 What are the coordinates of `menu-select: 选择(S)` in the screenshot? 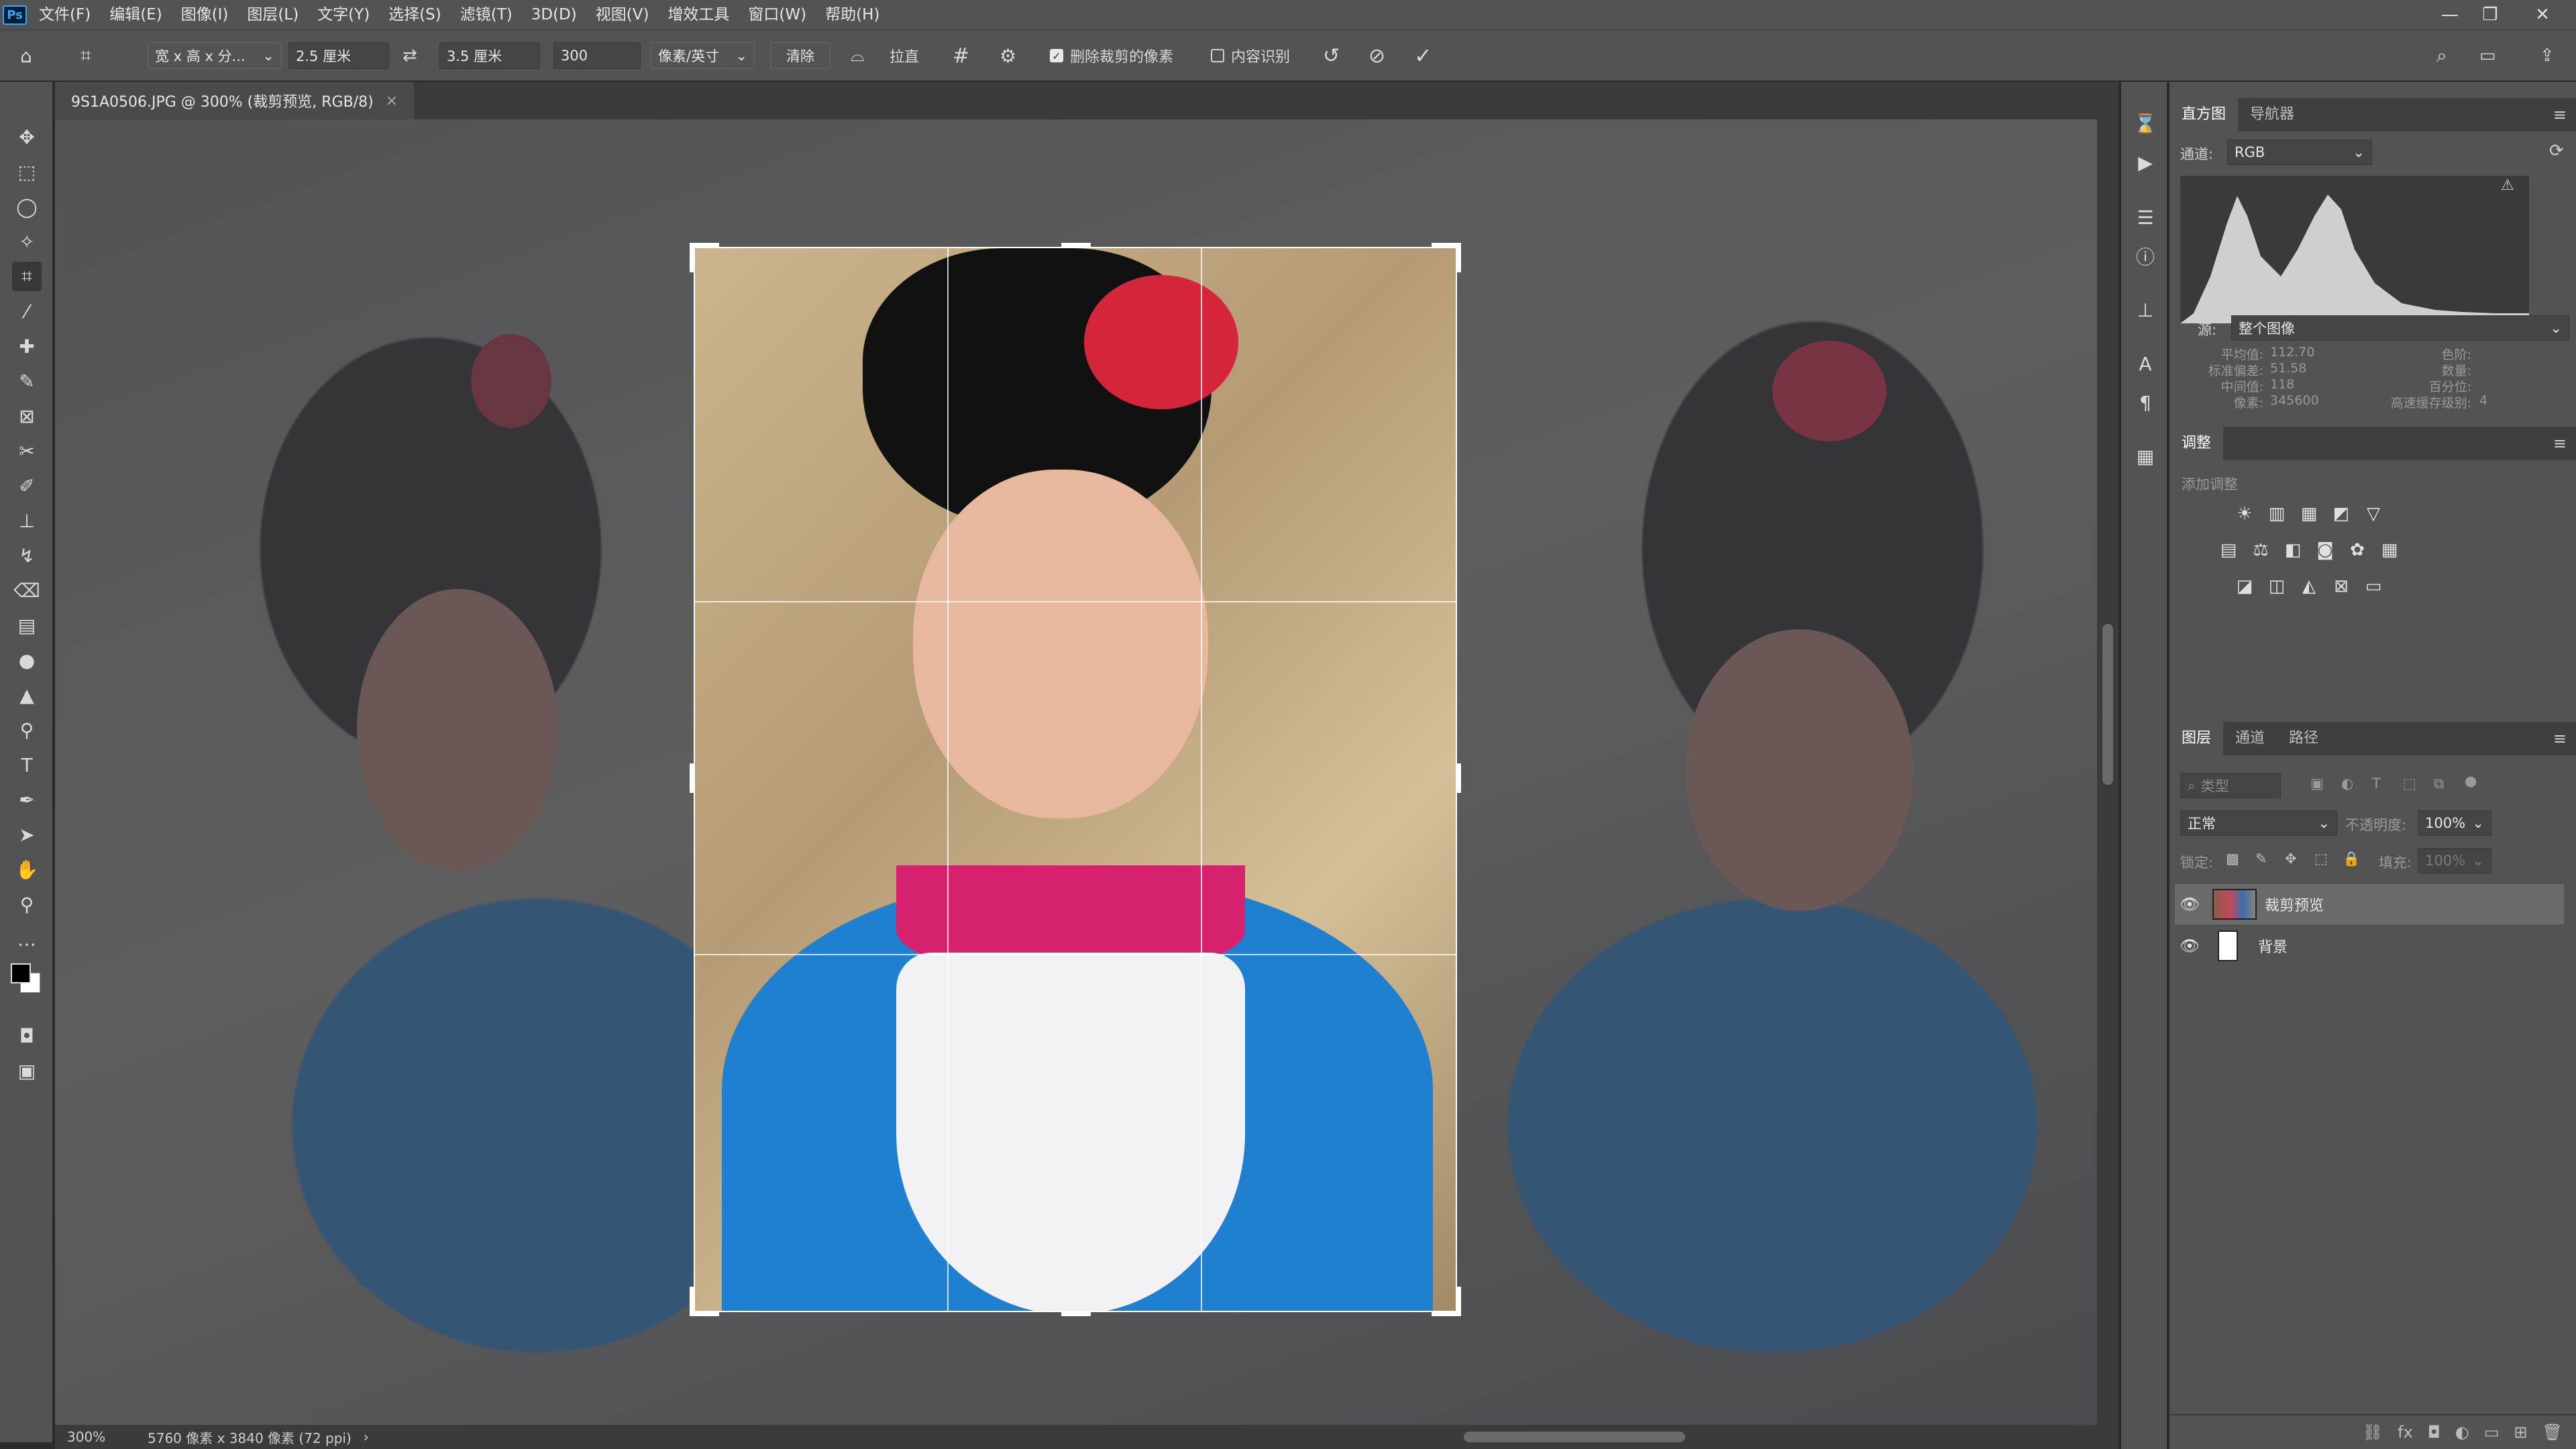 It's located at (415, 15).